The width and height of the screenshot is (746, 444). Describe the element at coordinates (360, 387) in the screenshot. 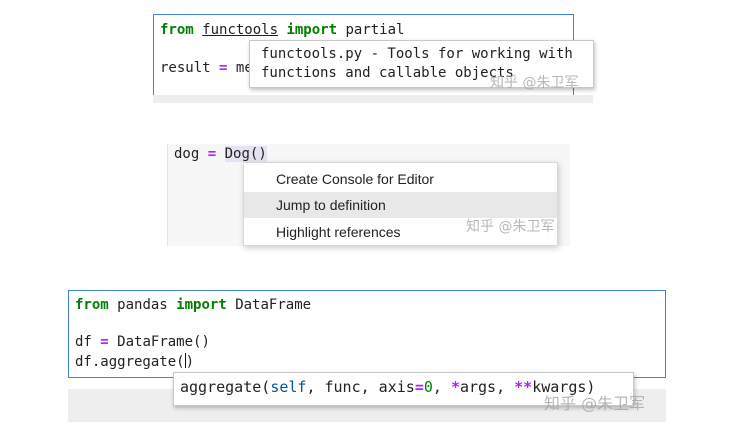

I see `sig-params: , func, axis` at that location.